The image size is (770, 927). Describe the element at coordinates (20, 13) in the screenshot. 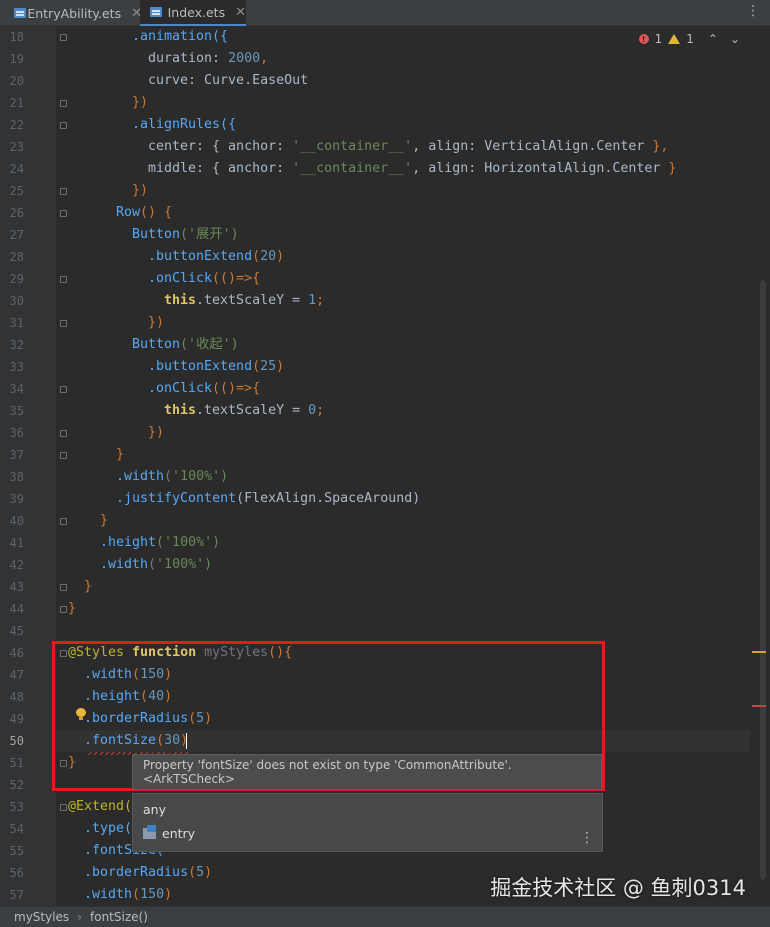

I see `ets-file-icon` at that location.